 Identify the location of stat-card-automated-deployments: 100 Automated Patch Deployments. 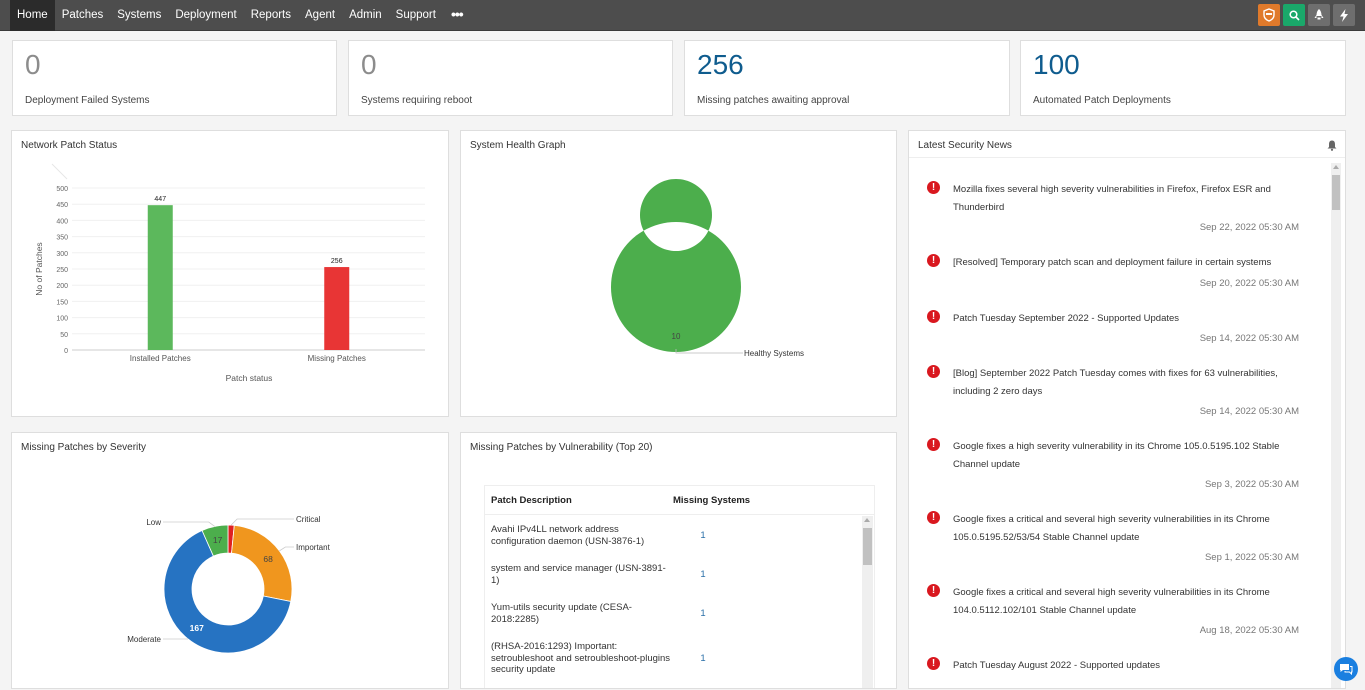
(1183, 78).